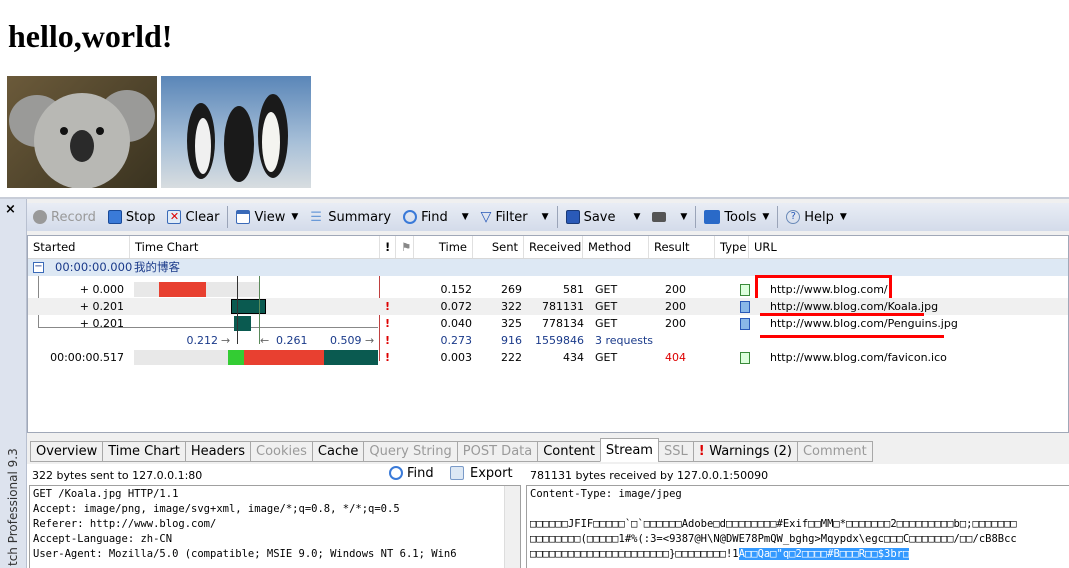  I want to click on tab-comment: Comment, so click(834, 451).